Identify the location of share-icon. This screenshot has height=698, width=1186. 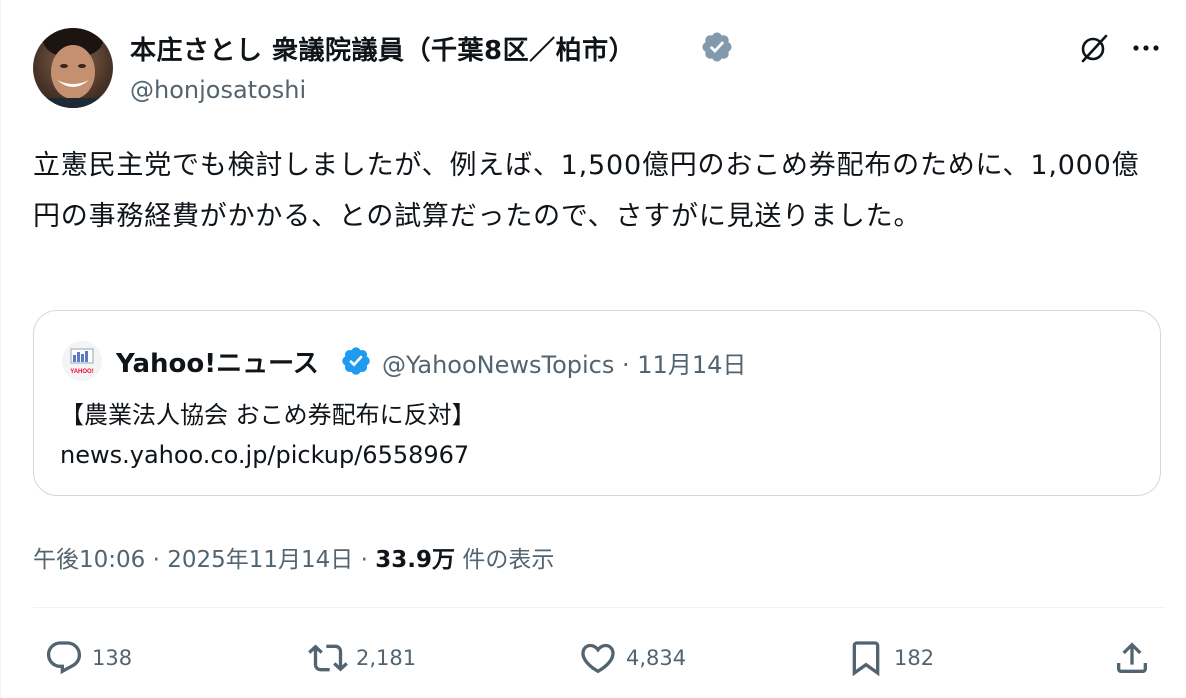
(1132, 657).